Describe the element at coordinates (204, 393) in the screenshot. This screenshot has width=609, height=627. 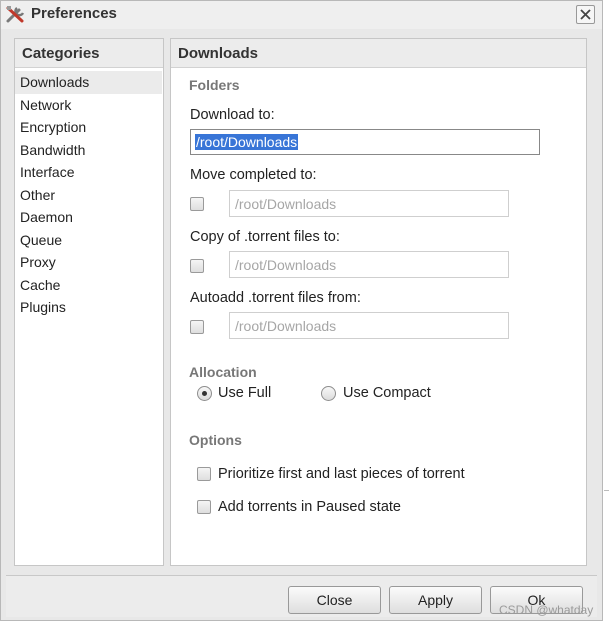
I see `use-full-radio` at that location.